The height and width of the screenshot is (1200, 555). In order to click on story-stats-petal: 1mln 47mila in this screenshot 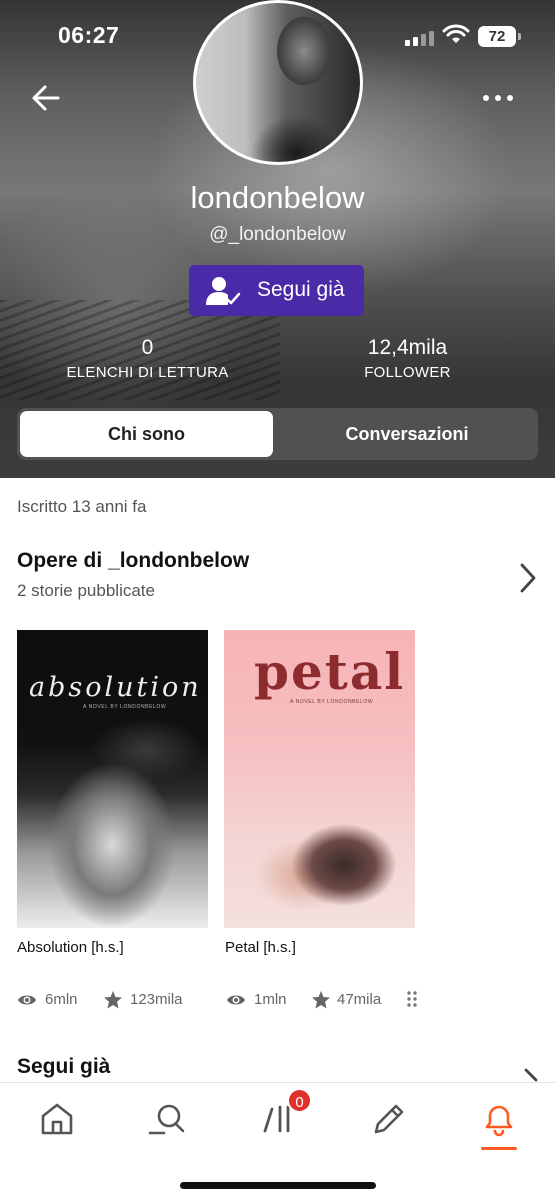, I will do `click(324, 1000)`.